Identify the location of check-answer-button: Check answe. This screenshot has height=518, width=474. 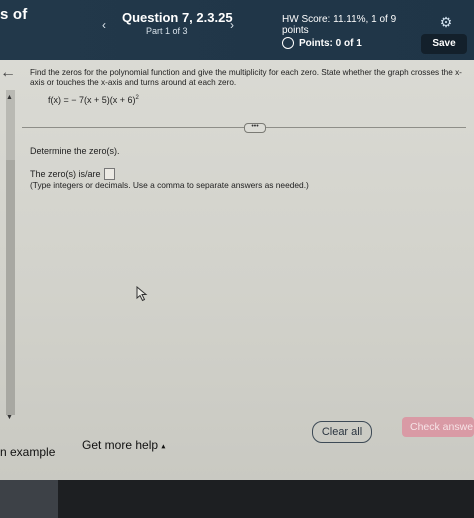
(438, 427).